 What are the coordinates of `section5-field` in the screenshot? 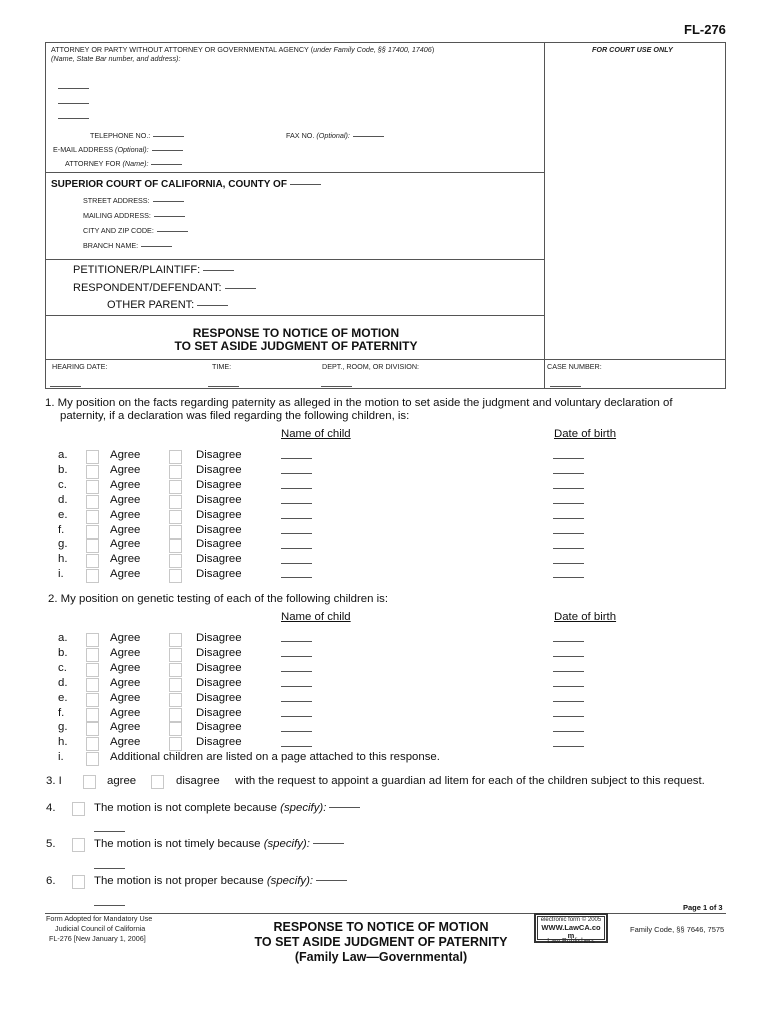 It's located at (328, 844).